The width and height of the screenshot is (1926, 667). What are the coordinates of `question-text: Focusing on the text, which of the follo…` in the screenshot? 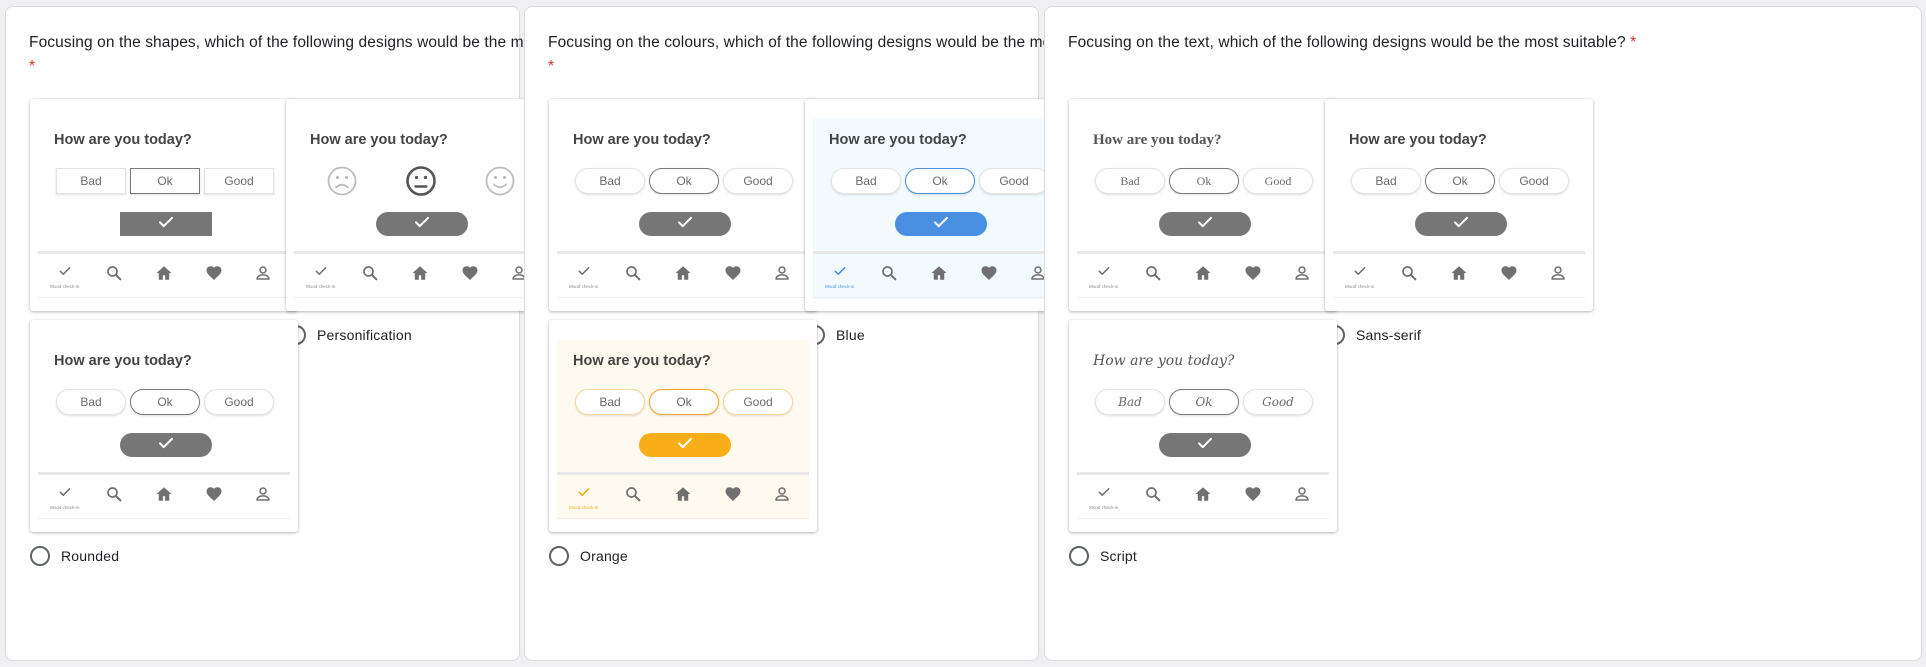 It's located at (1349, 42).